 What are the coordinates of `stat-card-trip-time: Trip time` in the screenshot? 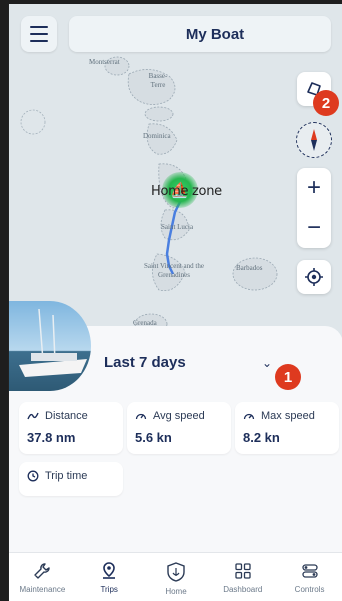 It's located at (71, 479).